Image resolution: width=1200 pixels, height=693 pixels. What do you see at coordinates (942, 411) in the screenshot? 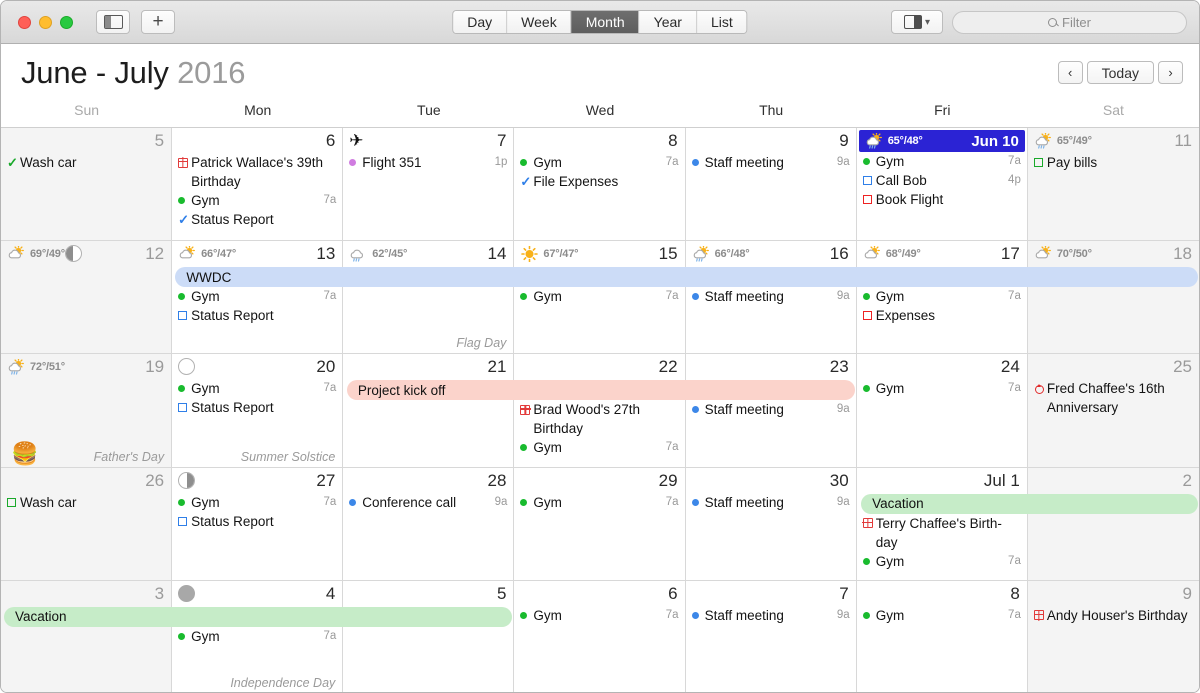
I see `day-cell-24: 24 Gym 7a` at bounding box center [942, 411].